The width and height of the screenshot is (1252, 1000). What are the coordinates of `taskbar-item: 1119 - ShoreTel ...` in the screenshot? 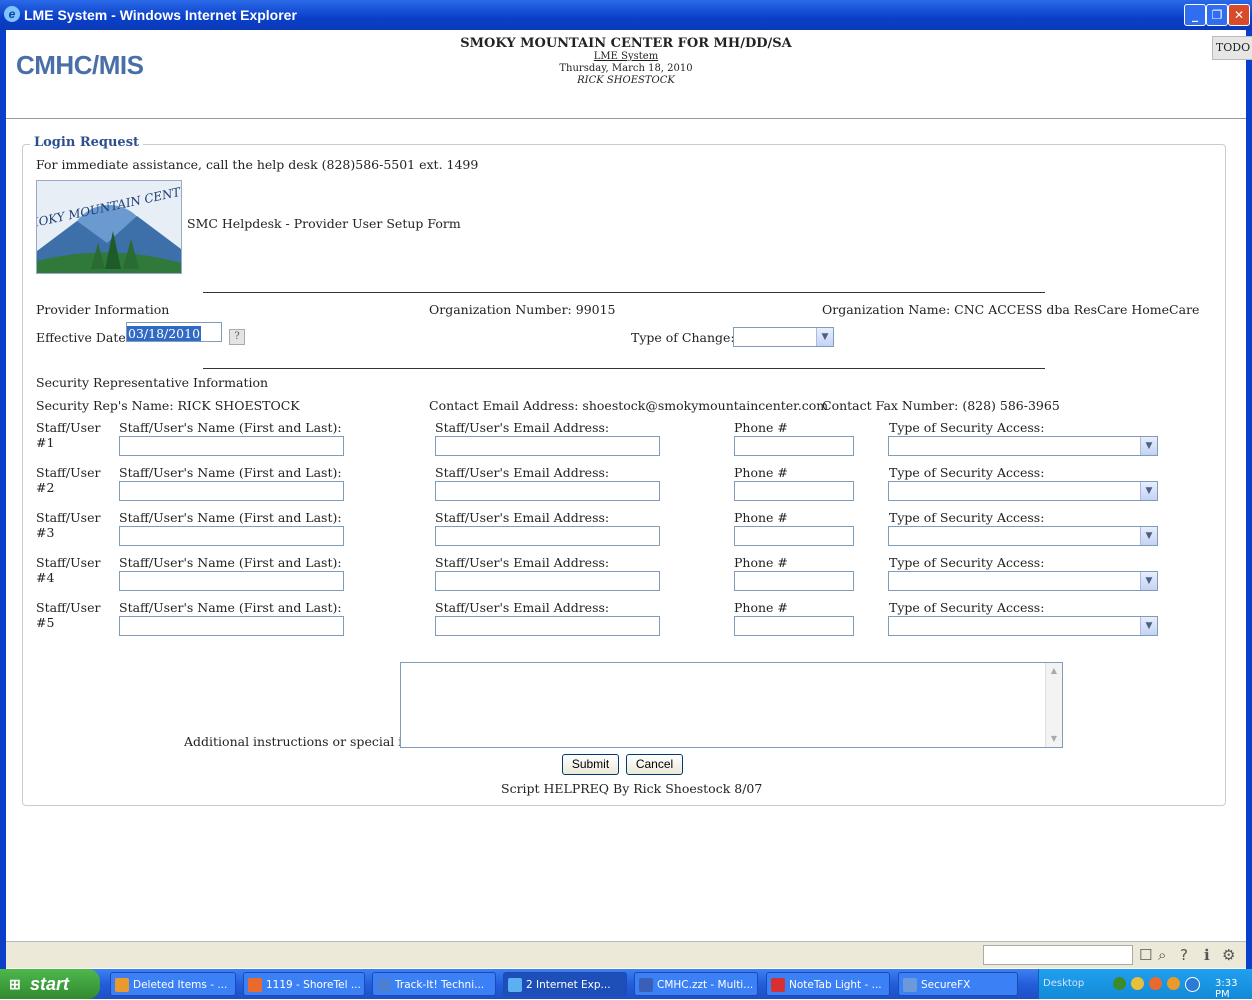 It's located at (304, 984).